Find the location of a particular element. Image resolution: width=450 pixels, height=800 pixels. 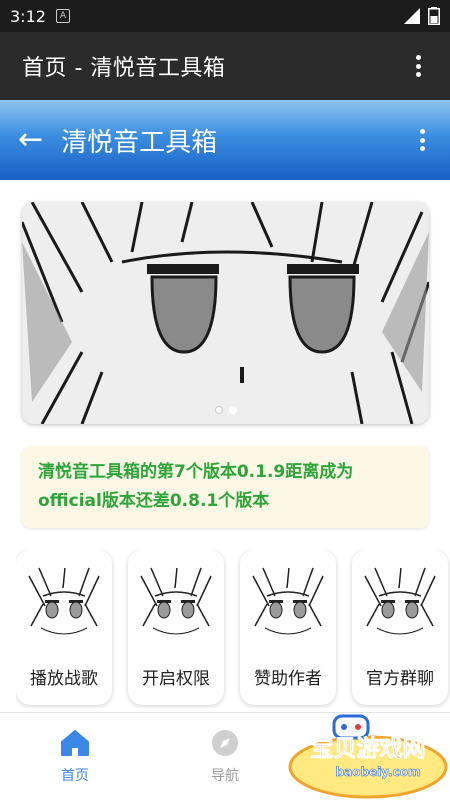

nav-label-home: 首页 is located at coordinates (75, 776).